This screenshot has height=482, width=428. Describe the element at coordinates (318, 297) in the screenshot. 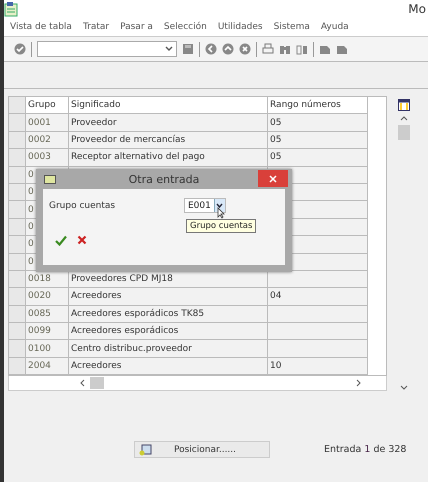

I see `table-cell: 04` at that location.